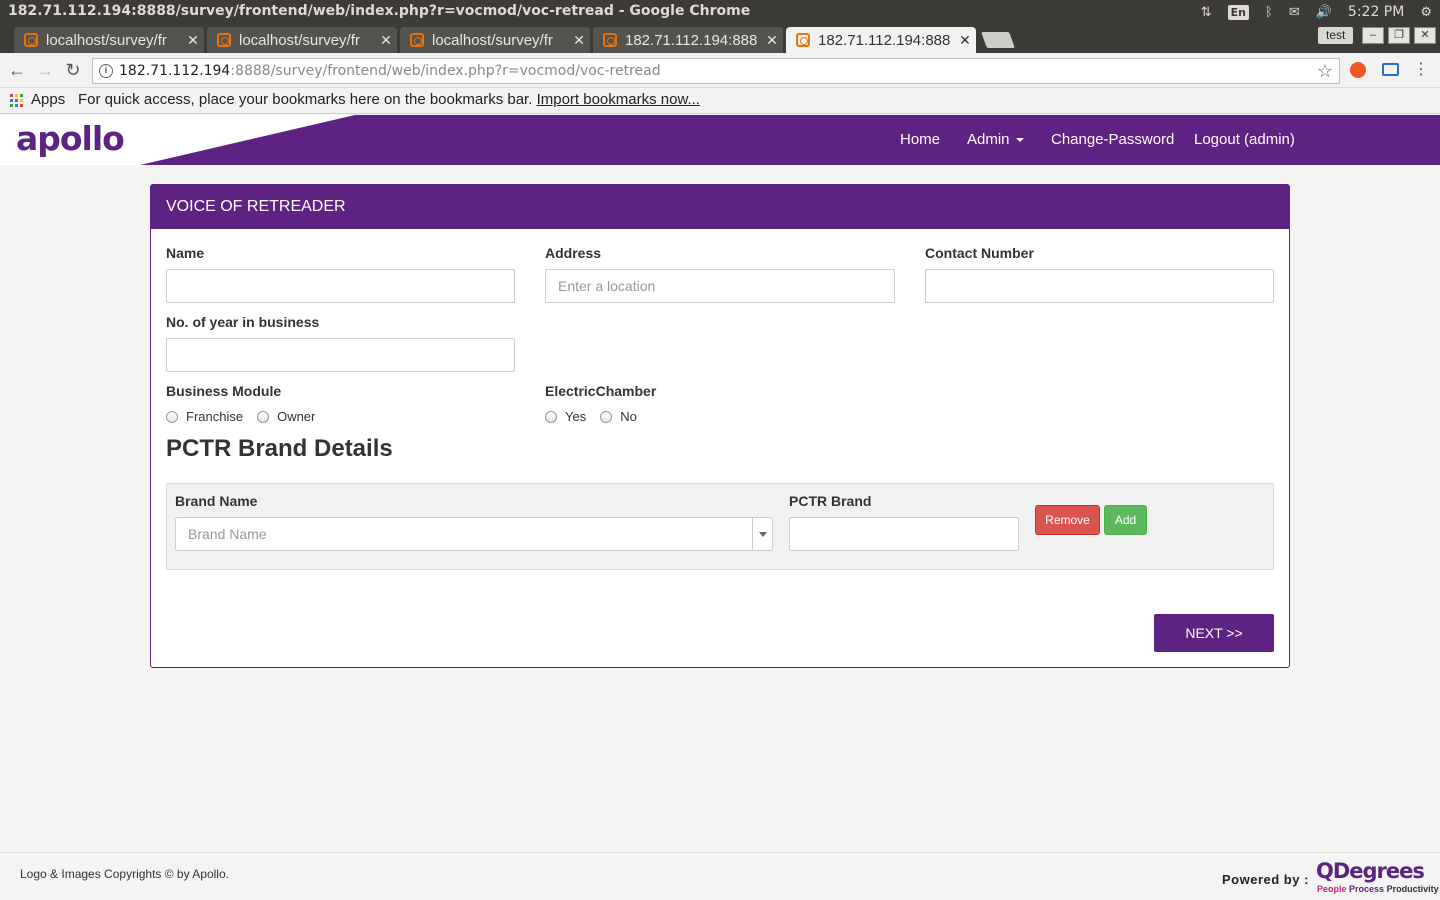 This screenshot has height=900, width=1440. Describe the element at coordinates (720, 286) in the screenshot. I see `address-input: Enter a location` at that location.